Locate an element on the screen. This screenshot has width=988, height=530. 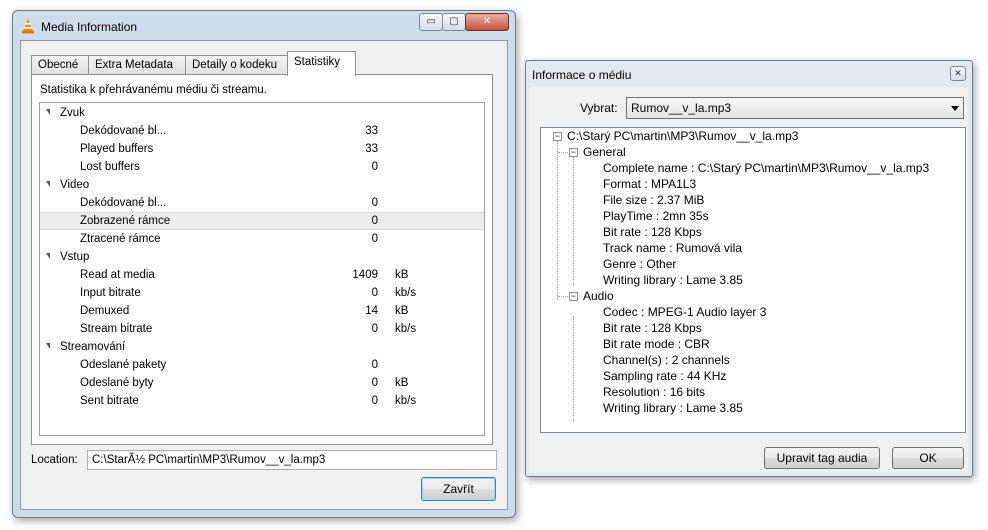
location-label: Location: is located at coordinates (54, 460).